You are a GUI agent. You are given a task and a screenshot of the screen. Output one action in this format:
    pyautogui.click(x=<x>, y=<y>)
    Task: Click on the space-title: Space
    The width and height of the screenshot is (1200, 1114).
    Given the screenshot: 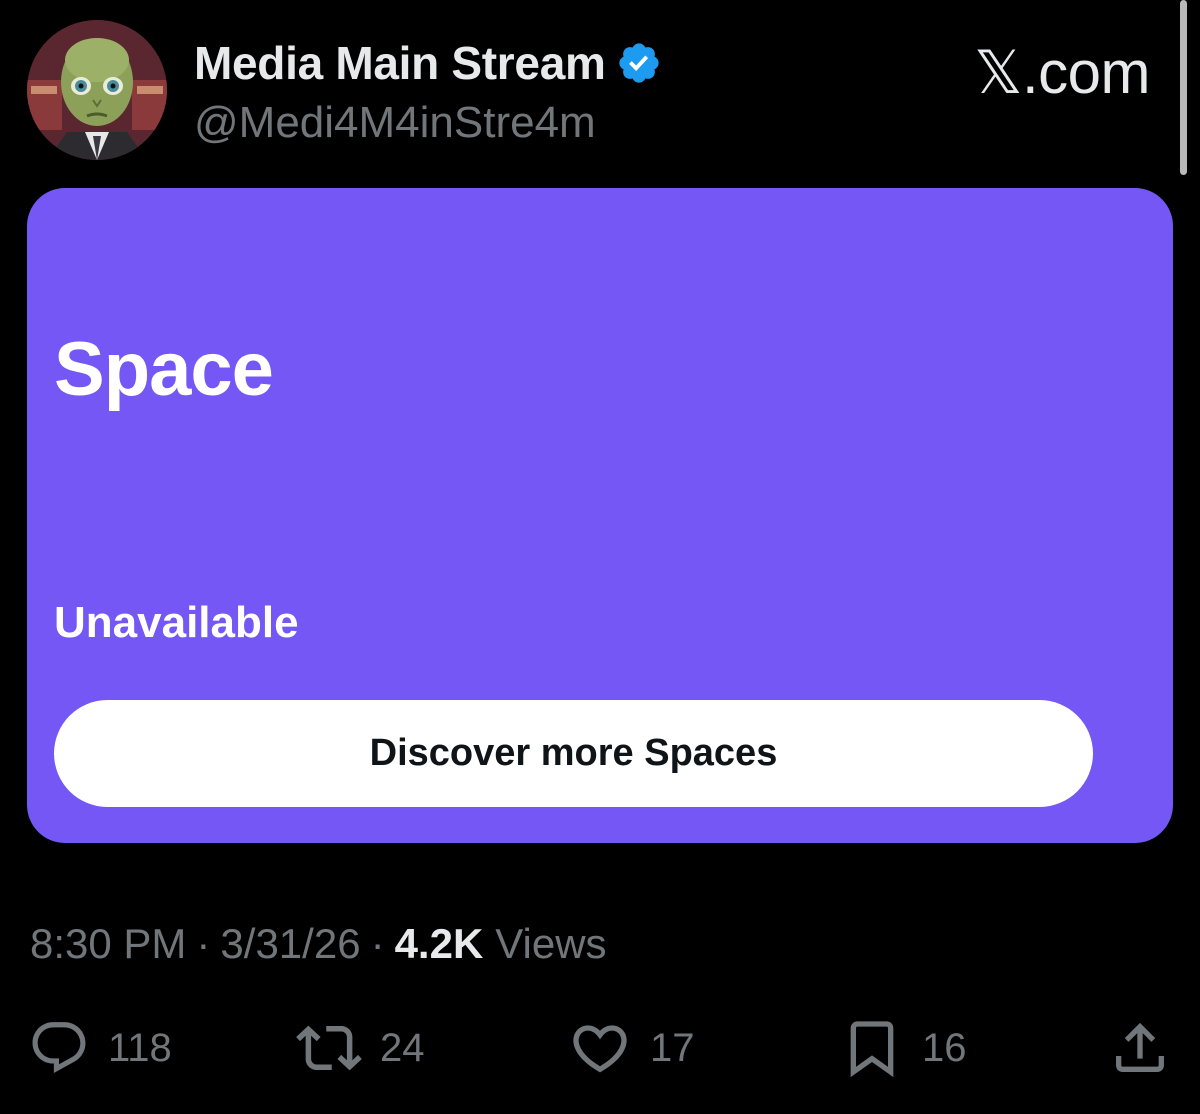 What is the action you would take?
    pyautogui.click(x=164, y=369)
    